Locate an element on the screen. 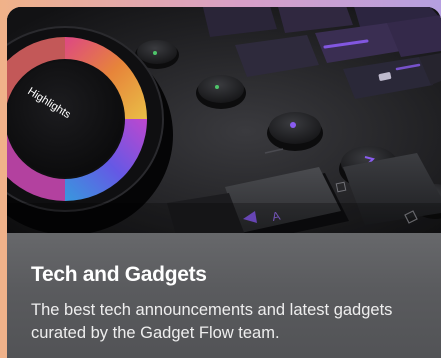 The width and height of the screenshot is (441, 358). card-title: Tech and Gadgets is located at coordinates (119, 275).